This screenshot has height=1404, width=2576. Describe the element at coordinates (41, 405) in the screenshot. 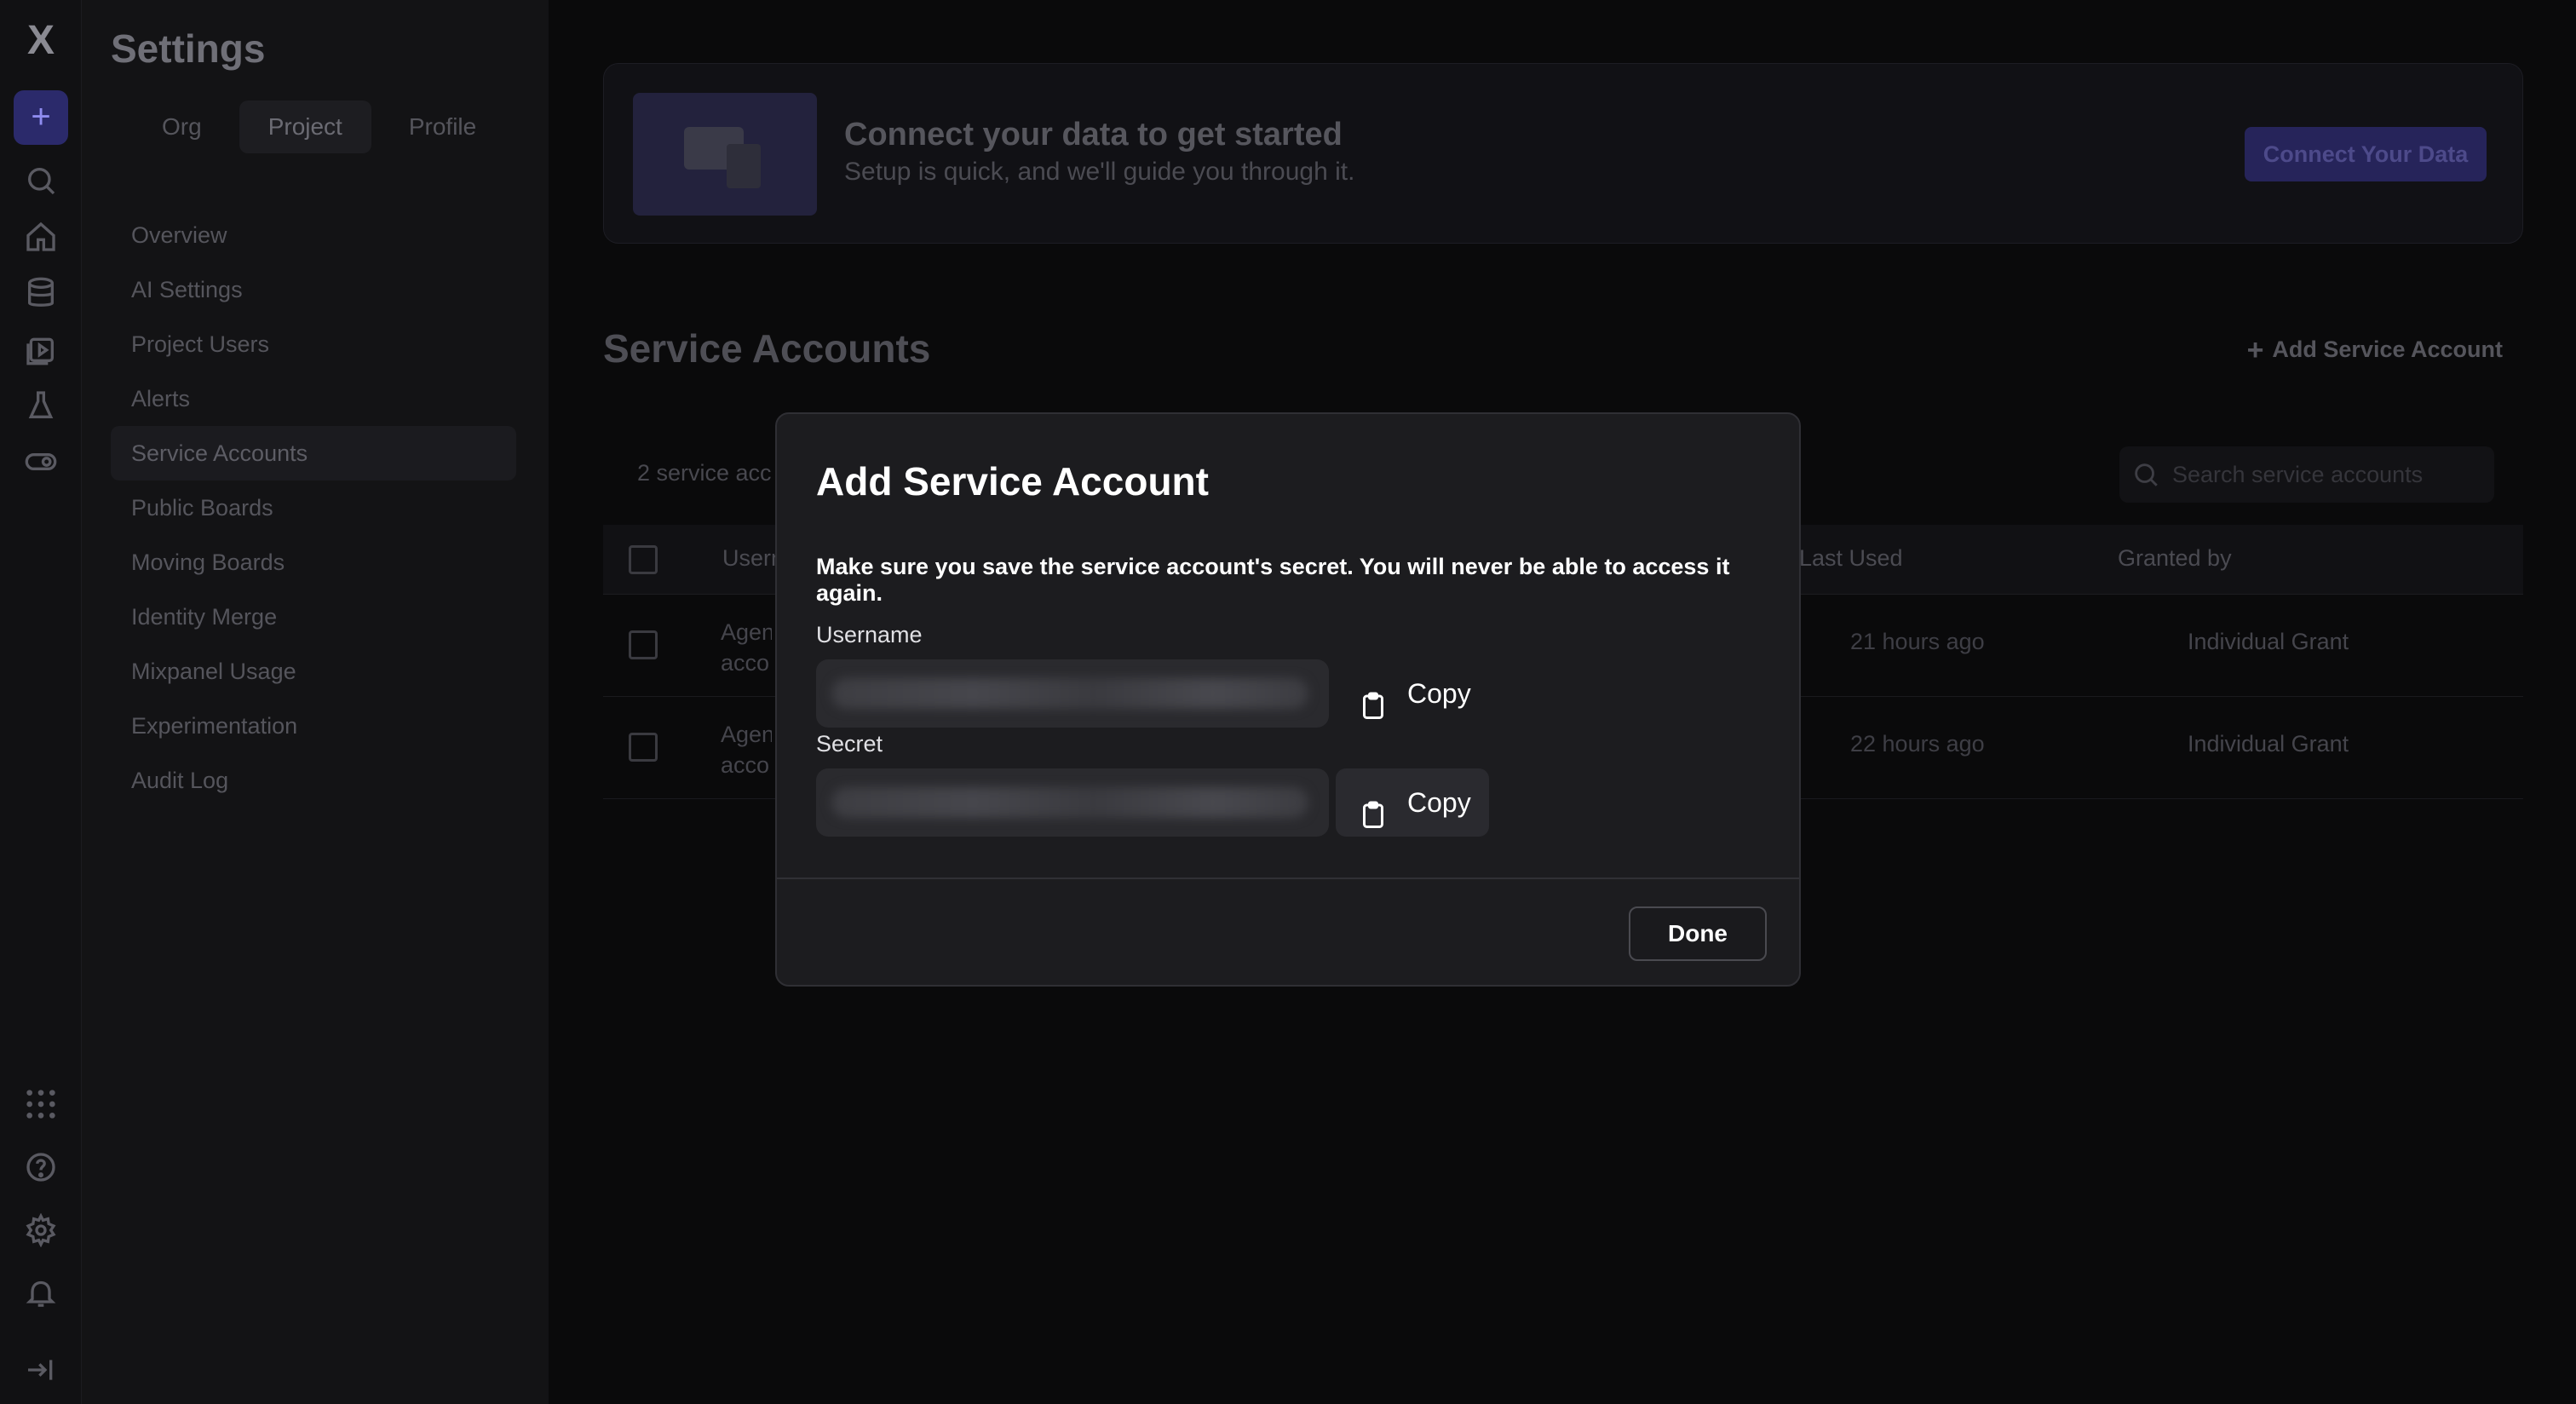

I see `experiment-icon` at that location.